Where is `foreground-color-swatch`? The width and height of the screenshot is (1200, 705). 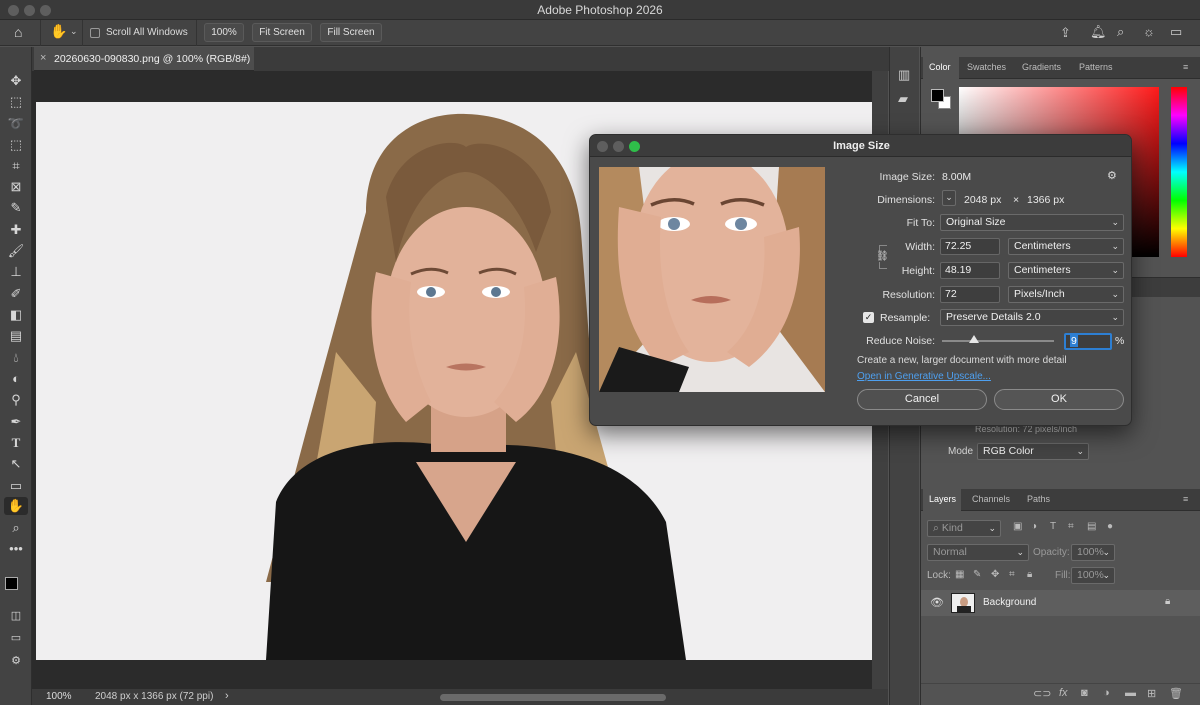
foreground-color-swatch is located at coordinates (11, 583).